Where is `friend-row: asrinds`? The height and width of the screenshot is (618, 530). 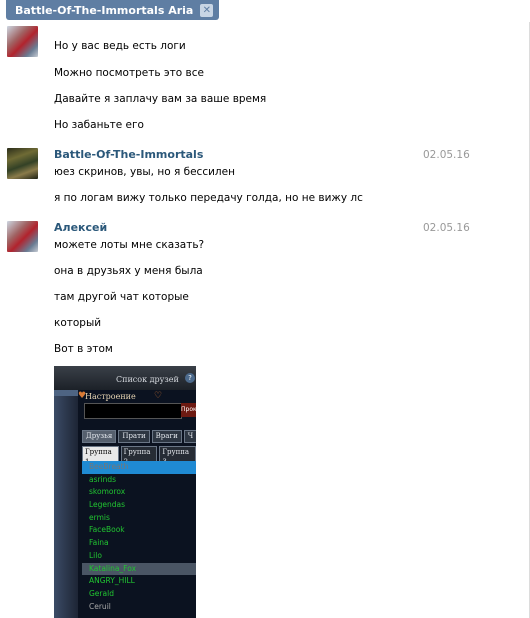 friend-row: asrinds is located at coordinates (103, 479).